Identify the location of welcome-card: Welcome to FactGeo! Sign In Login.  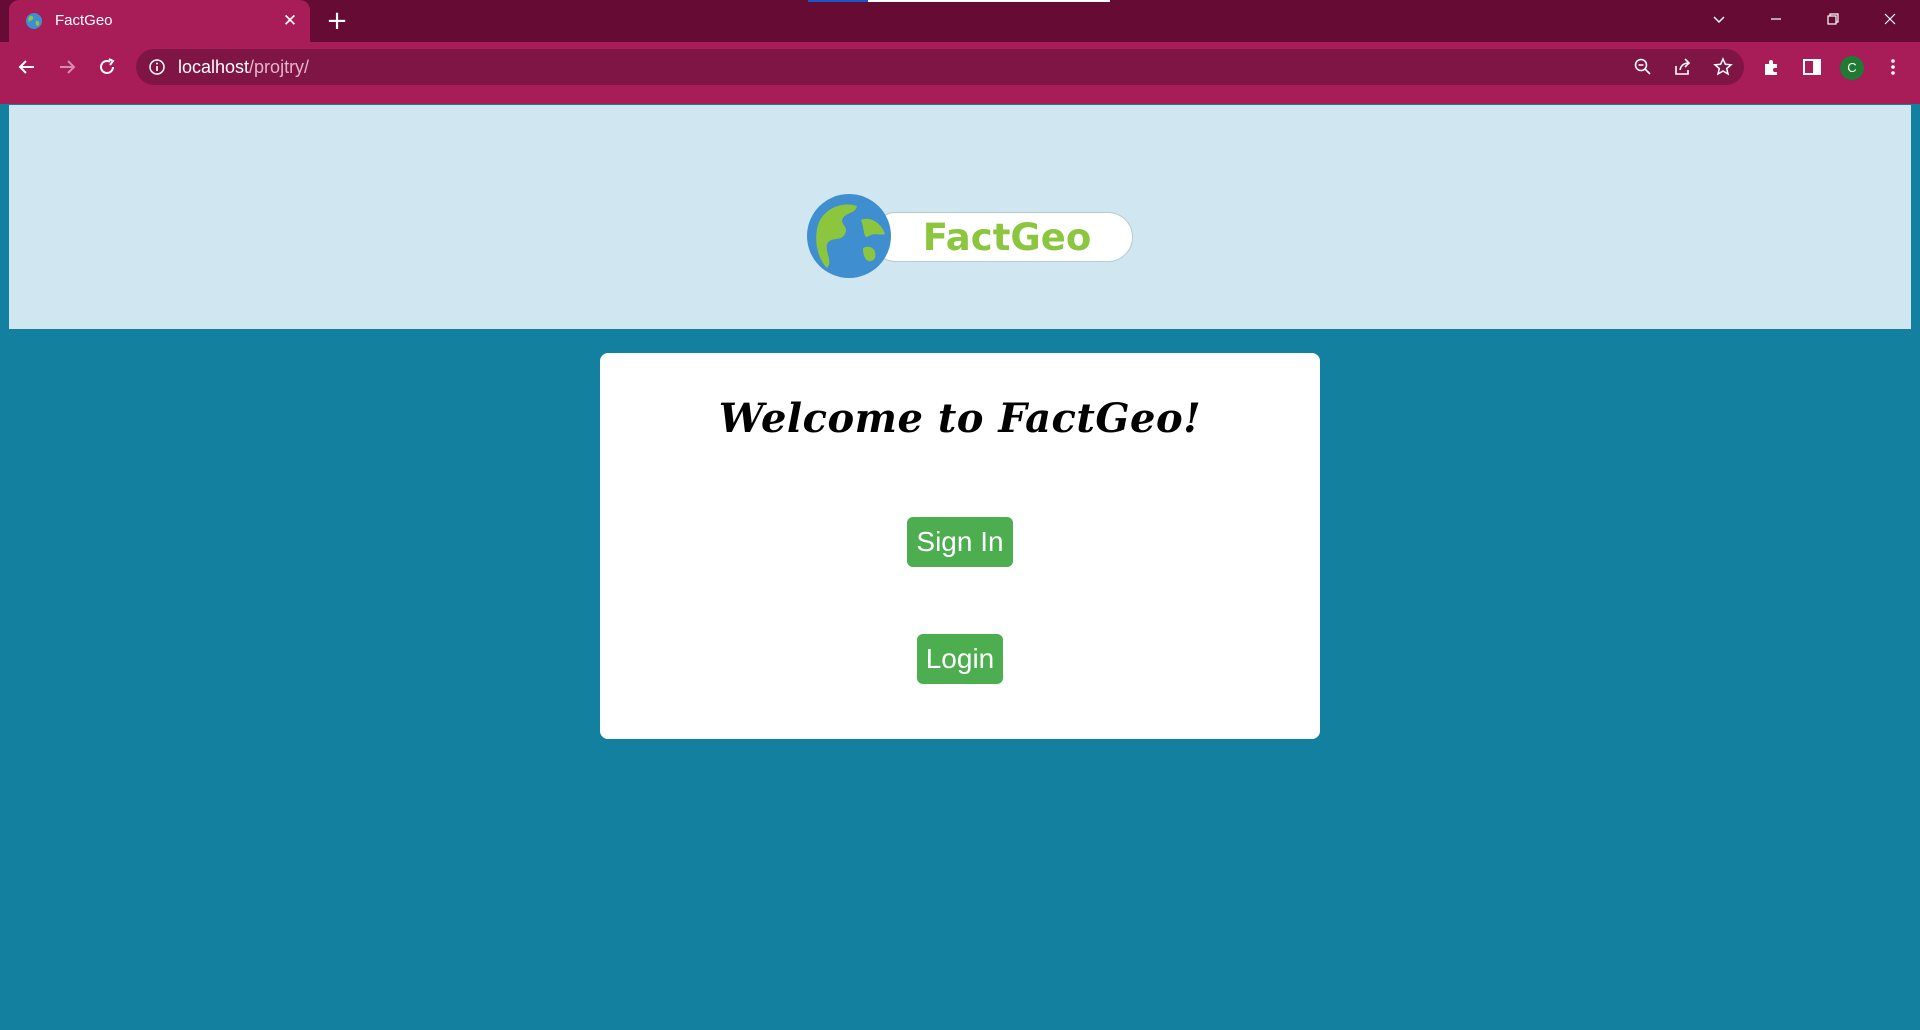
(960, 546).